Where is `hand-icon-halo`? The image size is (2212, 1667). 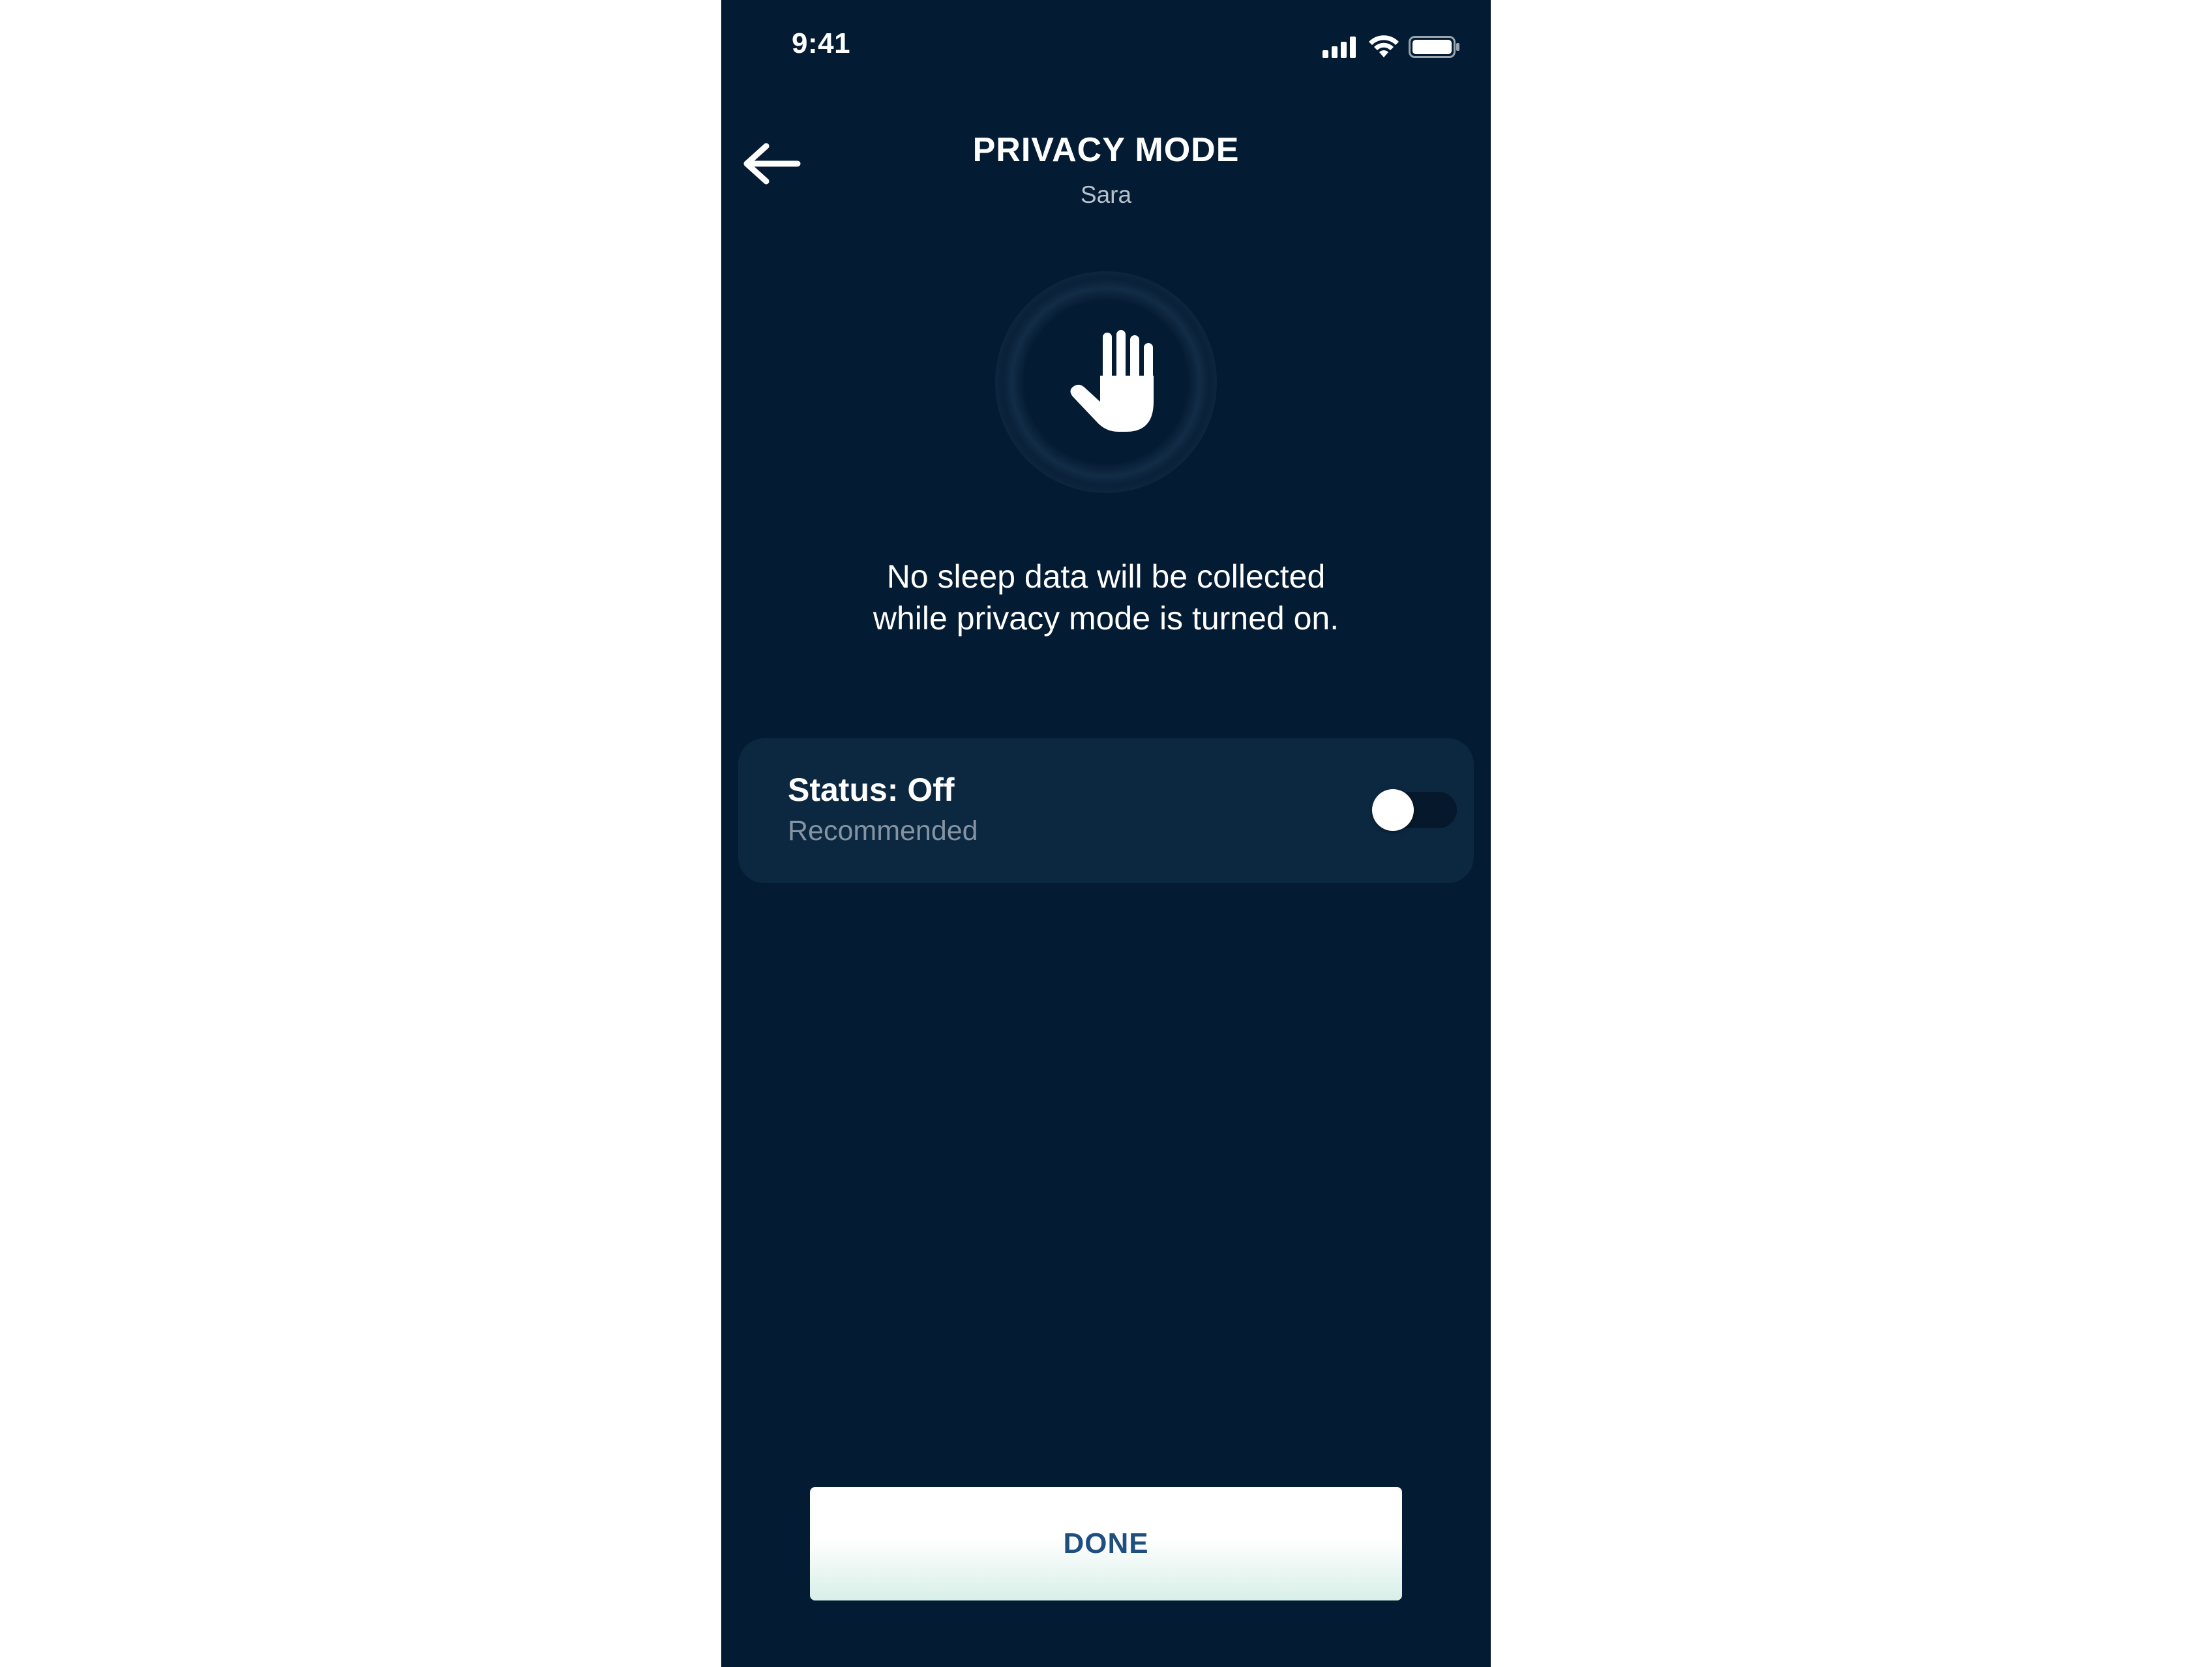 hand-icon-halo is located at coordinates (1106, 382).